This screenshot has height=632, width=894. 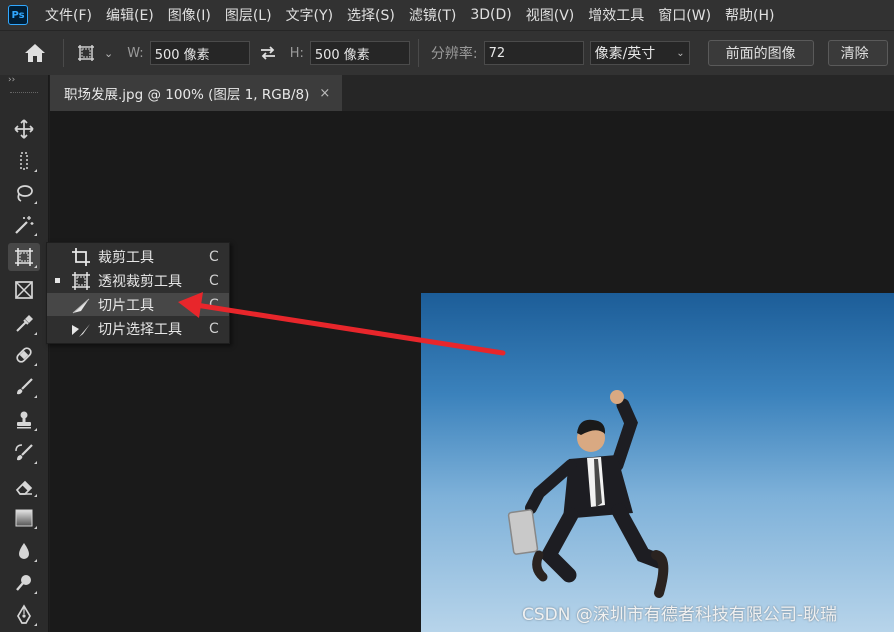 What do you see at coordinates (533, 53) in the screenshot?
I see `resolution-input: 72` at bounding box center [533, 53].